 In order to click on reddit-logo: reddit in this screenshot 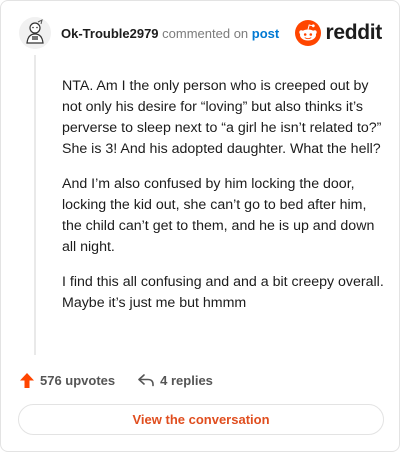, I will do `click(338, 33)`.